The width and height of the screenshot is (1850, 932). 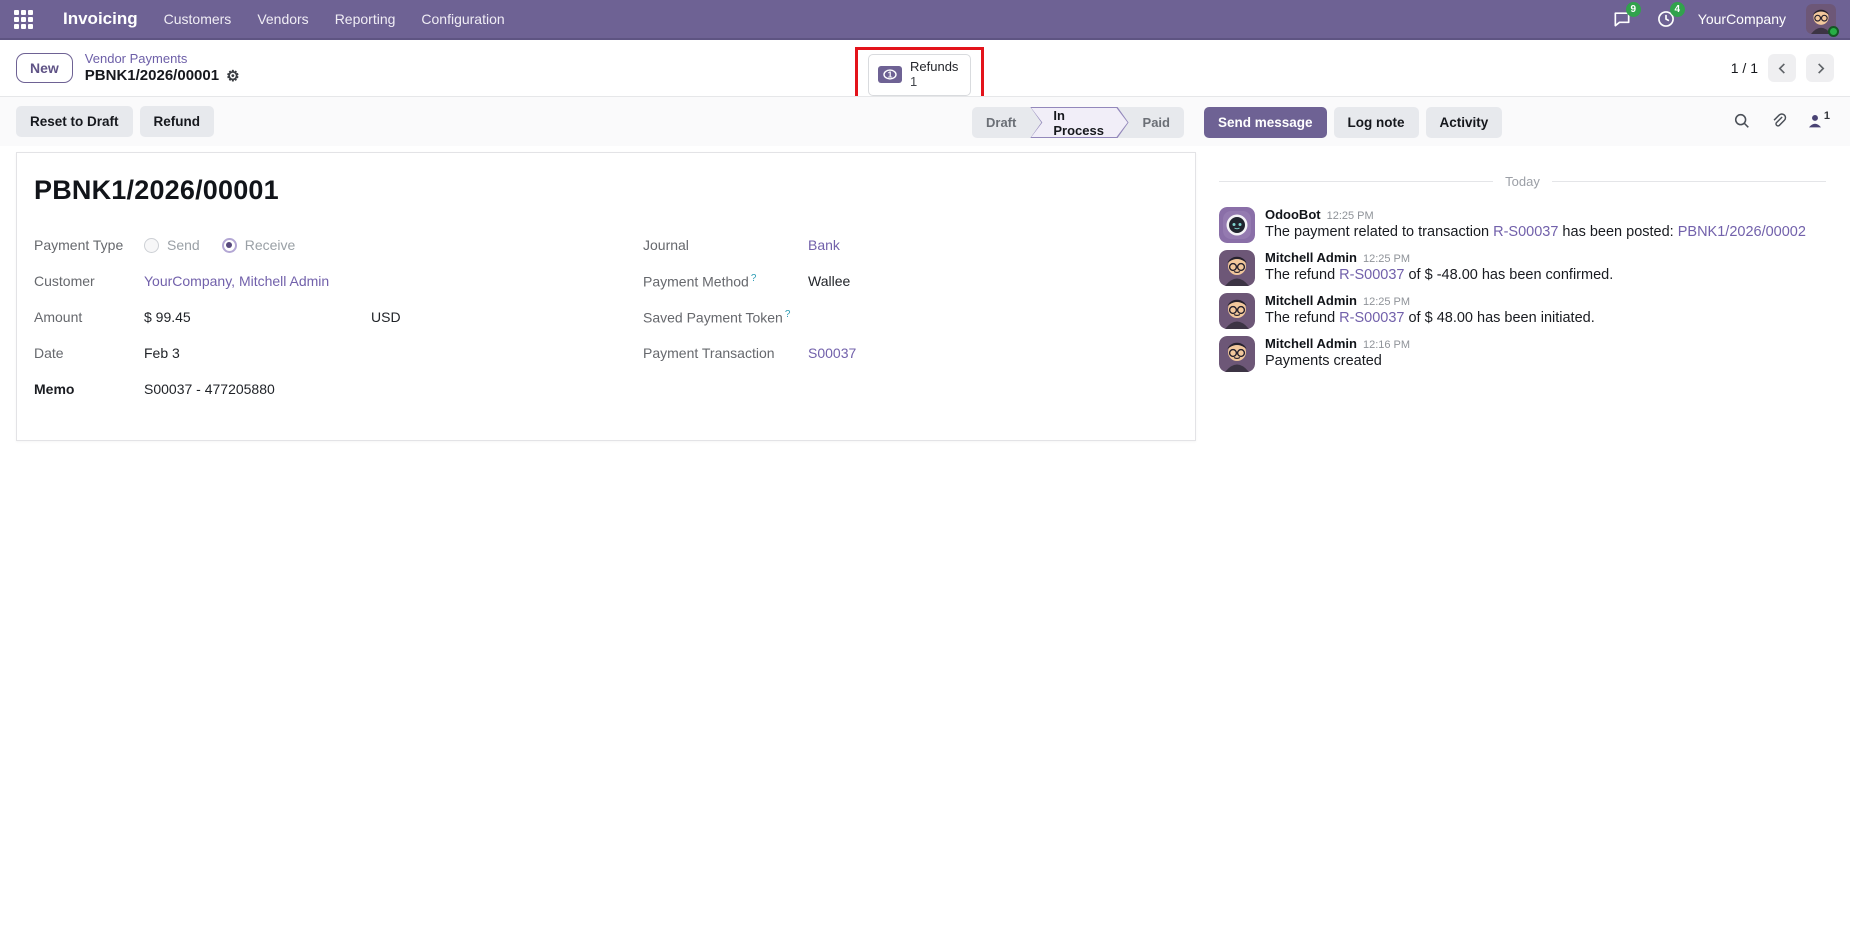 What do you see at coordinates (107, 353) in the screenshot?
I see `field-date: Date Feb 3` at bounding box center [107, 353].